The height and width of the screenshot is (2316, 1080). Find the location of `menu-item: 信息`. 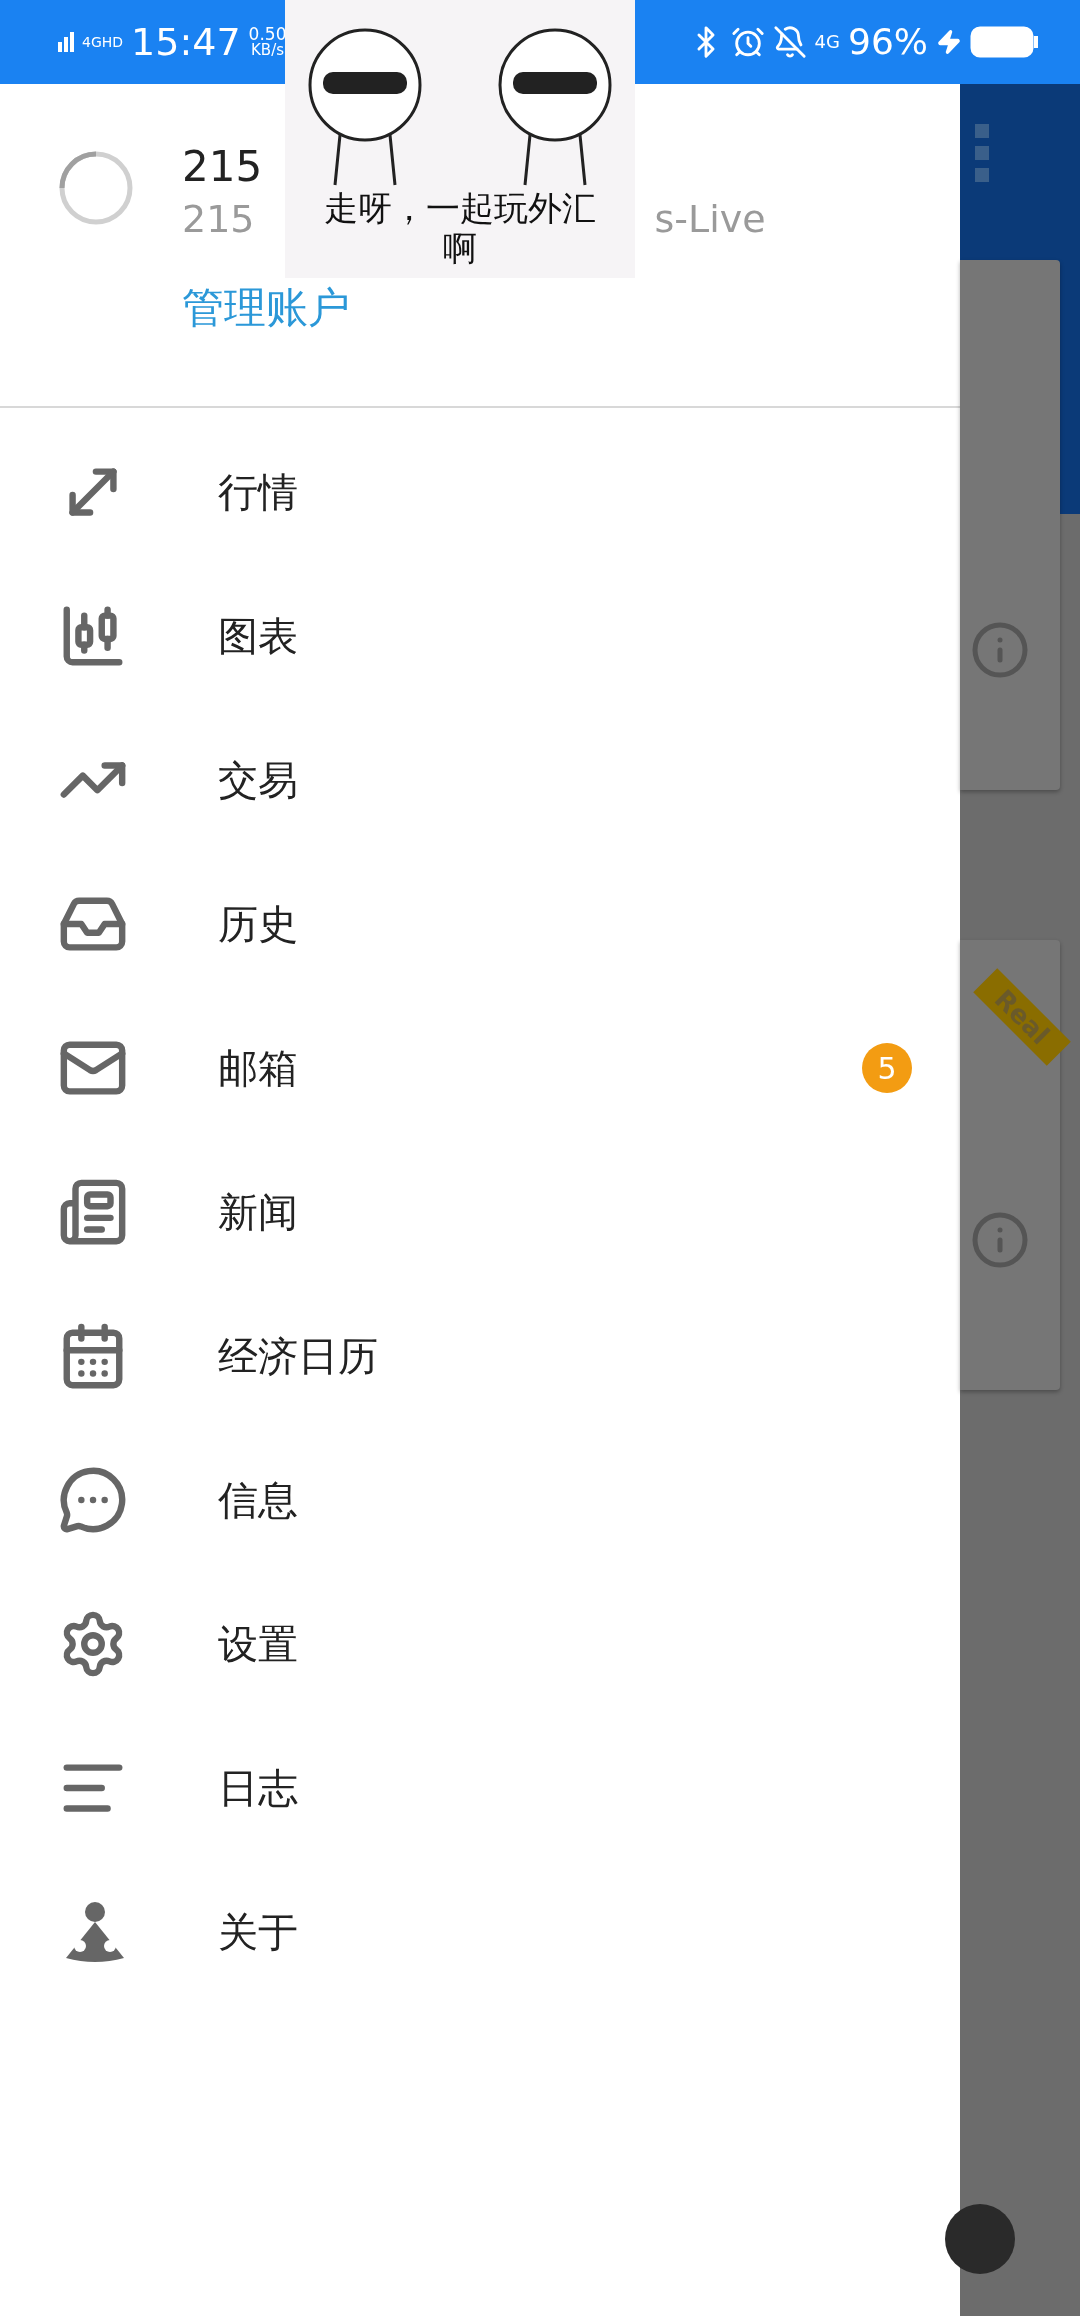

menu-item: 信息 is located at coordinates (480, 1500).